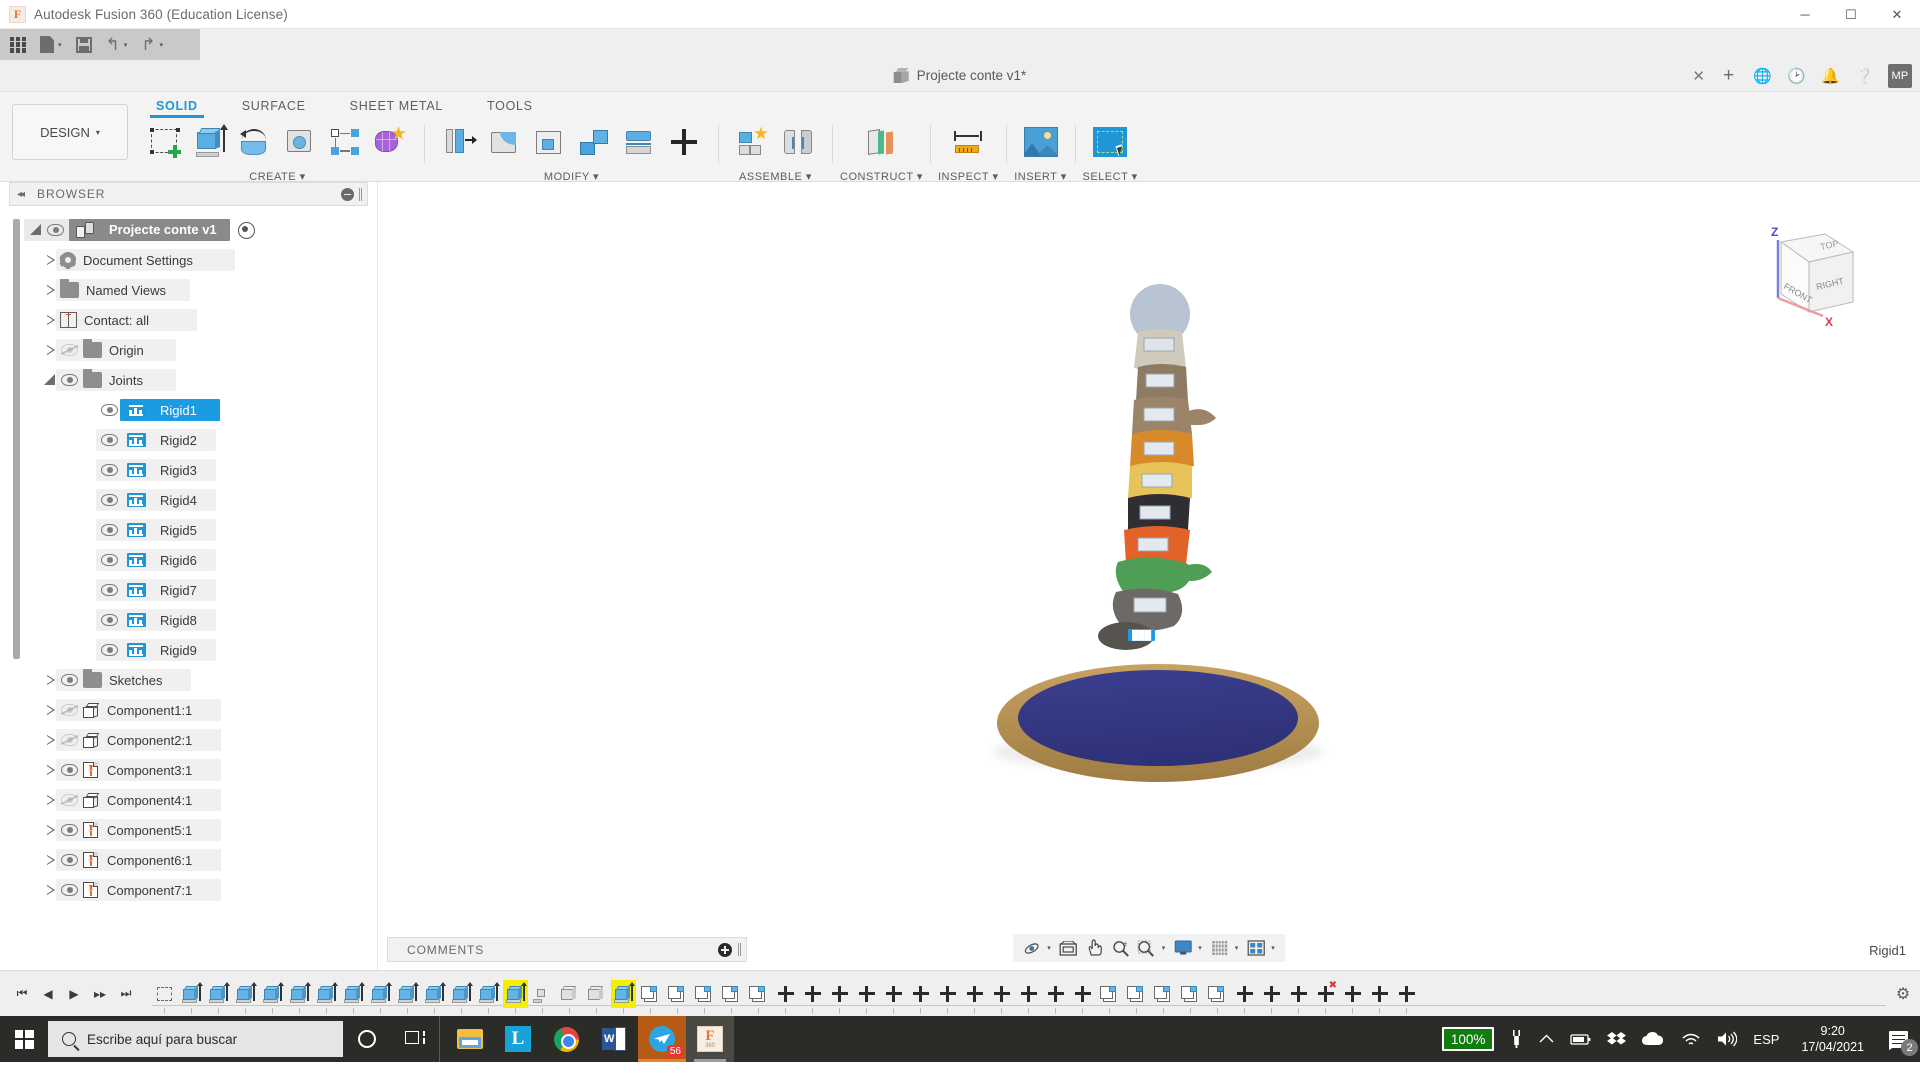 This screenshot has width=1920, height=1080. Describe the element at coordinates (22, 994) in the screenshot. I see `timeline-first-button: ⏮` at that location.